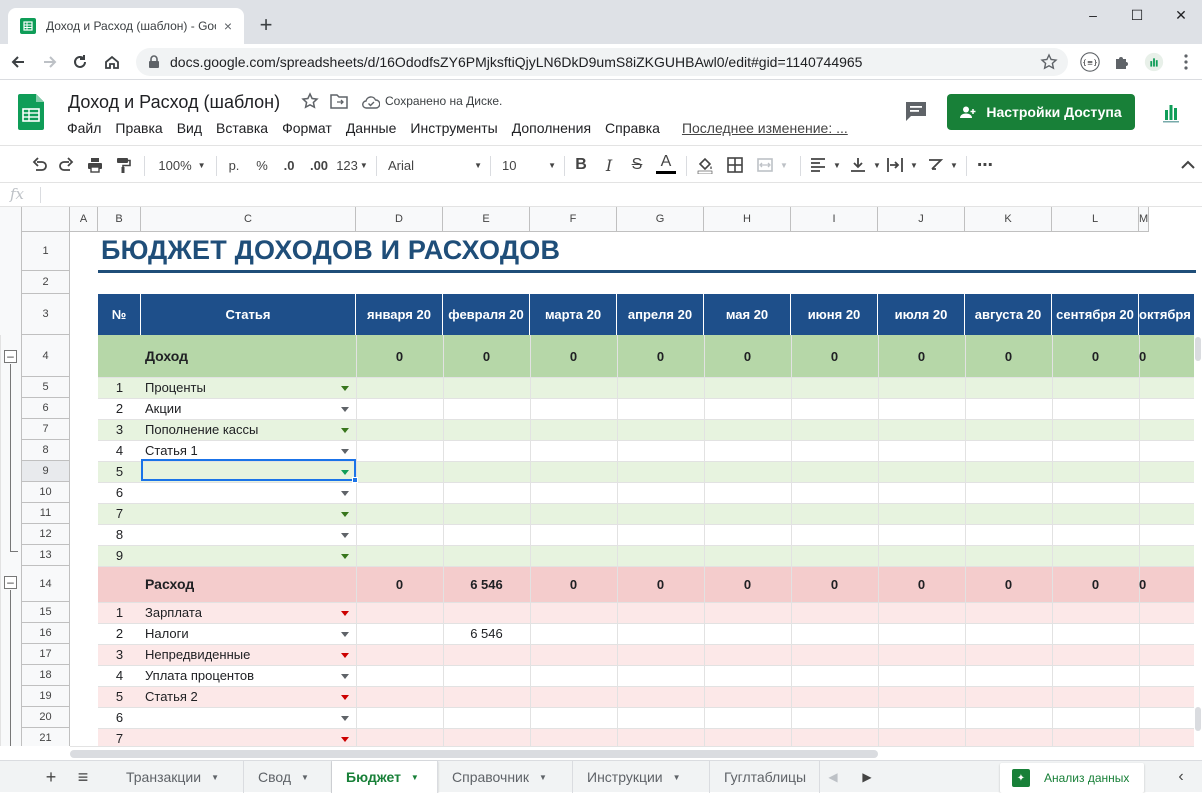 This screenshot has width=1202, height=793. I want to click on comment-history-icon, so click(916, 111).